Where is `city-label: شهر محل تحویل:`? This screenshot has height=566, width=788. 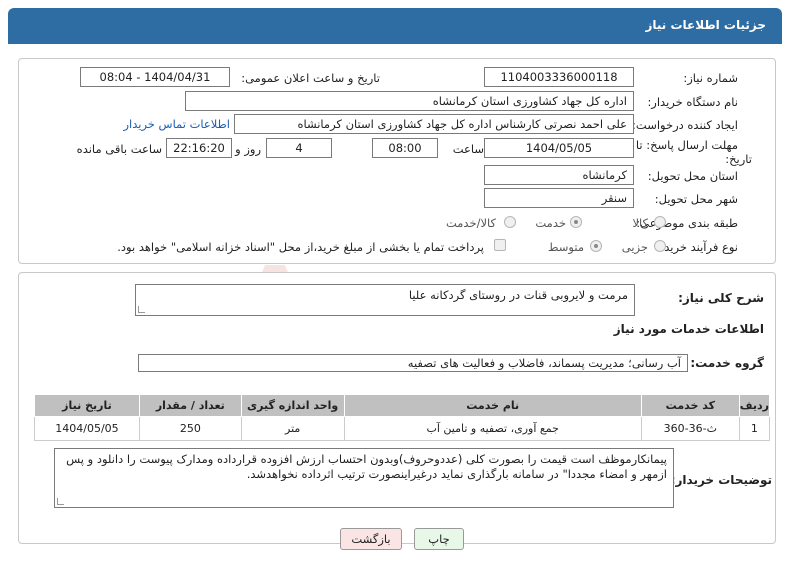
city-label: شهر محل تحویل: is located at coordinates (696, 199).